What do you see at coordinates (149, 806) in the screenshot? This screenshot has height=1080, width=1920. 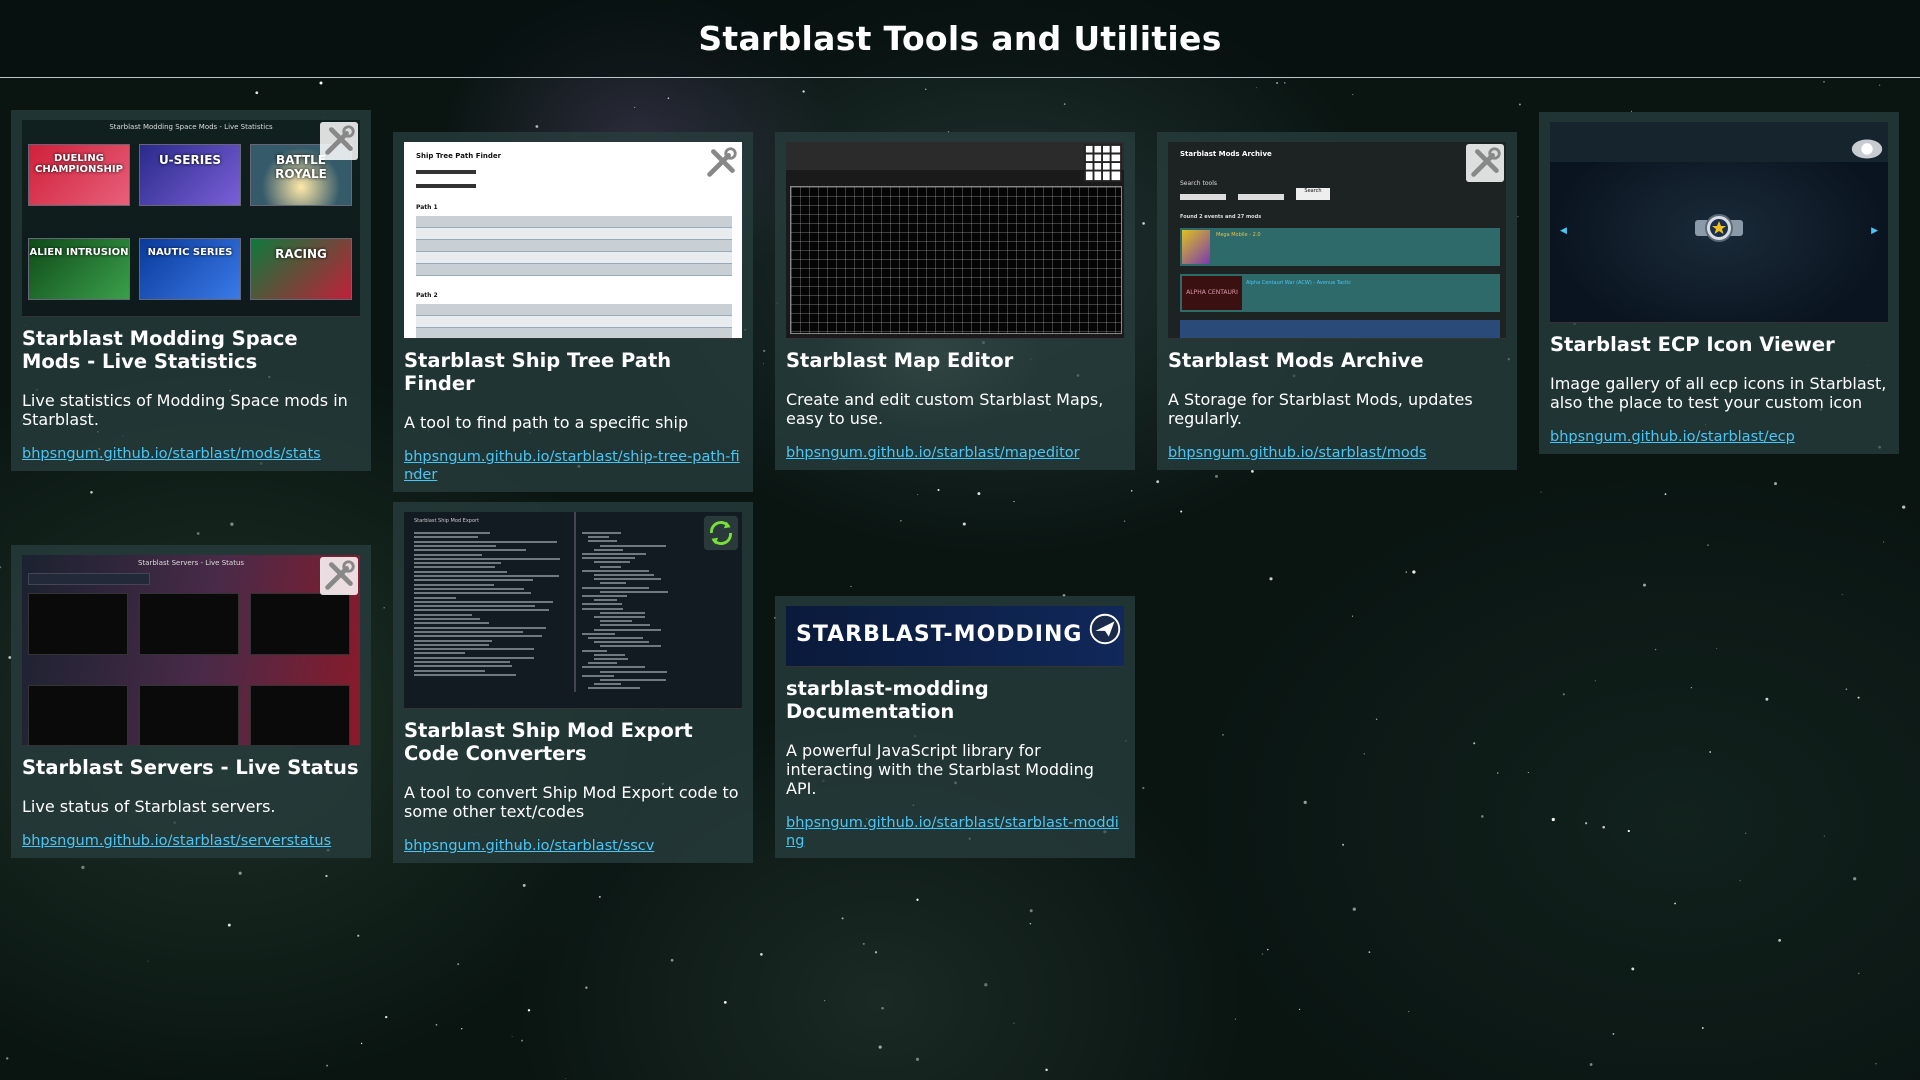 I see `card-description: Live status of Starblast servers.` at bounding box center [149, 806].